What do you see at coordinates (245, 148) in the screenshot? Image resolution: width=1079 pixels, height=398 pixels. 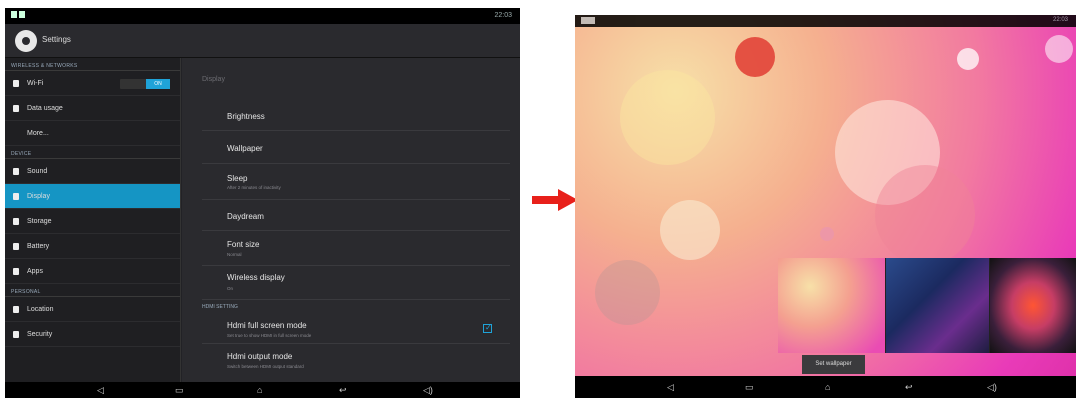 I see `setting-title: Wallpaper` at bounding box center [245, 148].